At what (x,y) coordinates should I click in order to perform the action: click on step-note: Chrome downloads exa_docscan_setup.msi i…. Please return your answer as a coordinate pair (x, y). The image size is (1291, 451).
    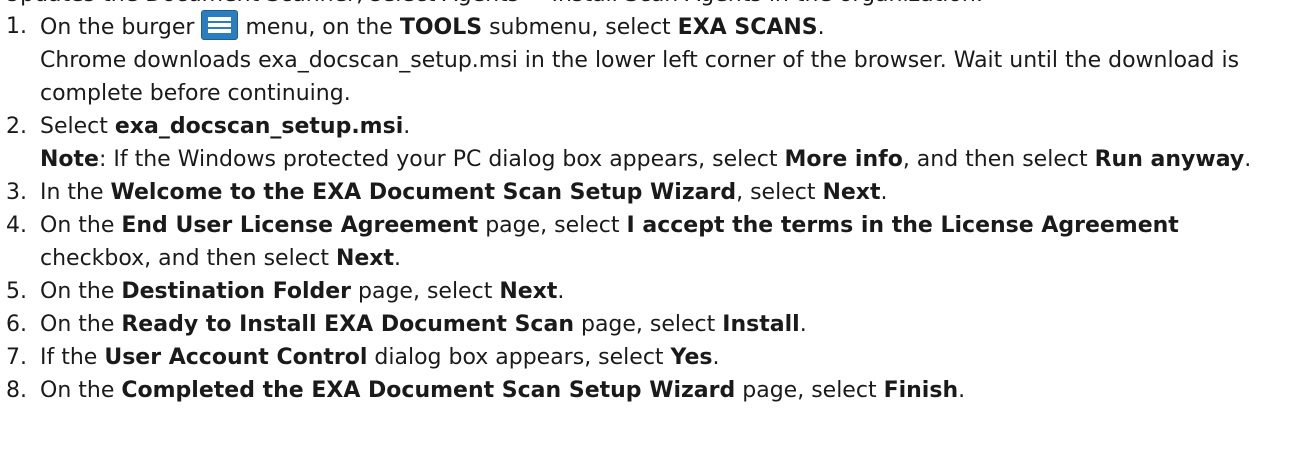
    Looking at the image, I should click on (640, 77).